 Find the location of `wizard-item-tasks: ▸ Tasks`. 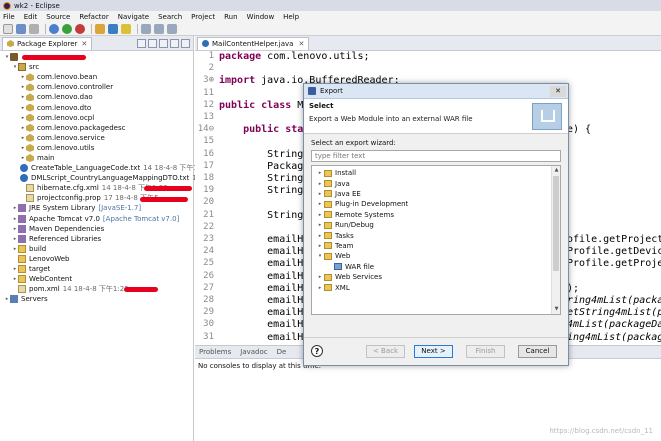

wizard-item-tasks: ▸ Tasks is located at coordinates (335, 235).